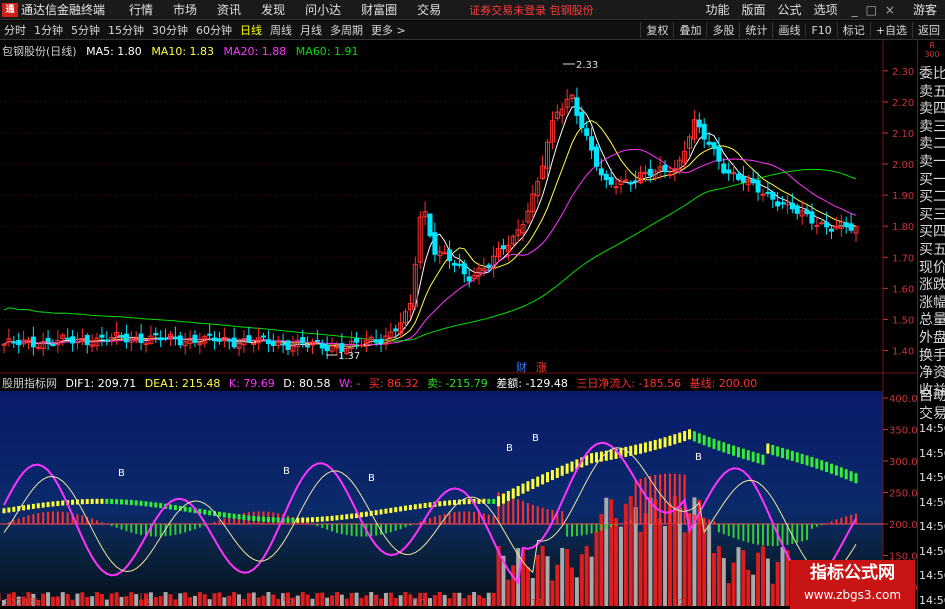 Image resolution: width=945 pixels, height=609 pixels. What do you see at coordinates (722, 30) in the screenshot?
I see `toolbar-duogu: 多股` at bounding box center [722, 30].